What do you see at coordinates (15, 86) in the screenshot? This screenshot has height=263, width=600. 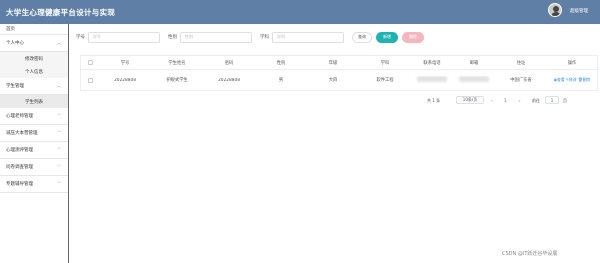 I see `sidebar-group-label: 学生管理` at bounding box center [15, 86].